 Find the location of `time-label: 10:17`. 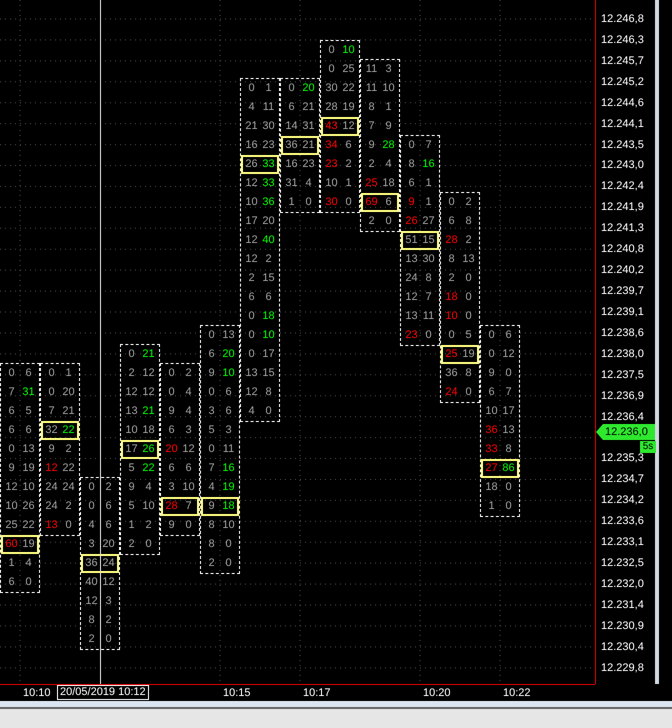

time-label: 10:17 is located at coordinates (317, 693).